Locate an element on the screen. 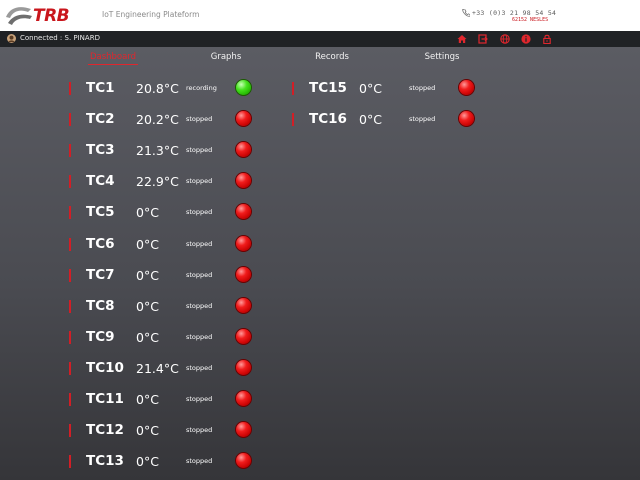 Image resolution: width=640 pixels, height=480 pixels. sensor-row: TC4 22.9°C stopped is located at coordinates (164, 181).